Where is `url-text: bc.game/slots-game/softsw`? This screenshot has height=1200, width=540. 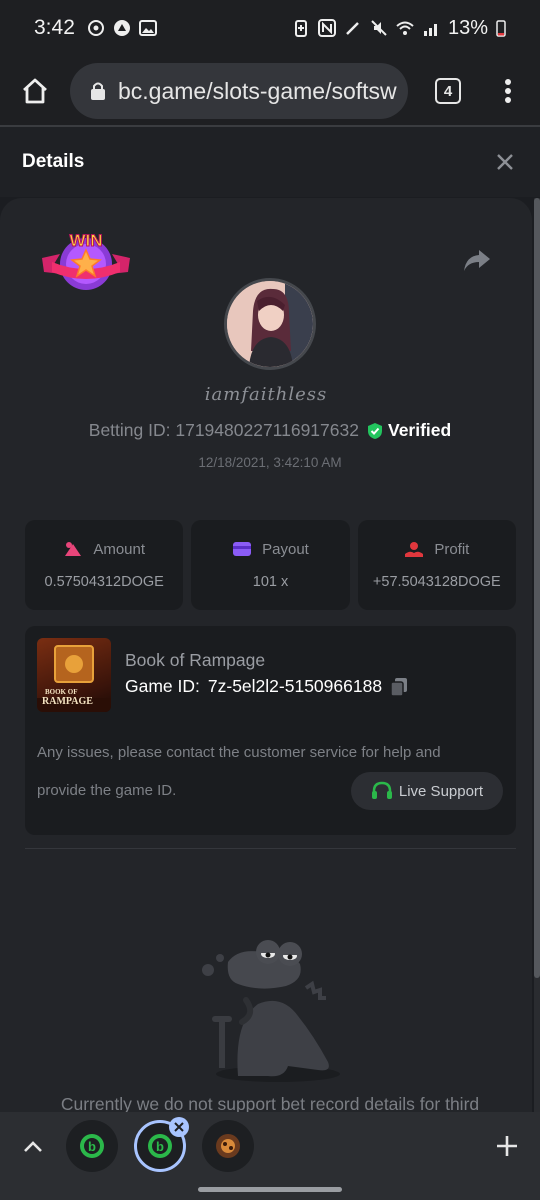 url-text: bc.game/slots-game/softsw is located at coordinates (257, 90).